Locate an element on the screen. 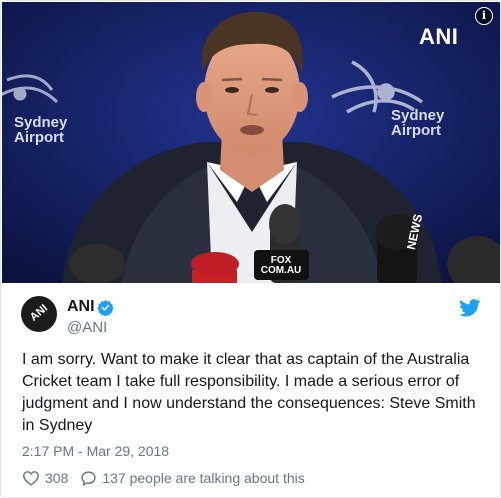 The width and height of the screenshot is (501, 498). avatar: ANI is located at coordinates (39, 314).